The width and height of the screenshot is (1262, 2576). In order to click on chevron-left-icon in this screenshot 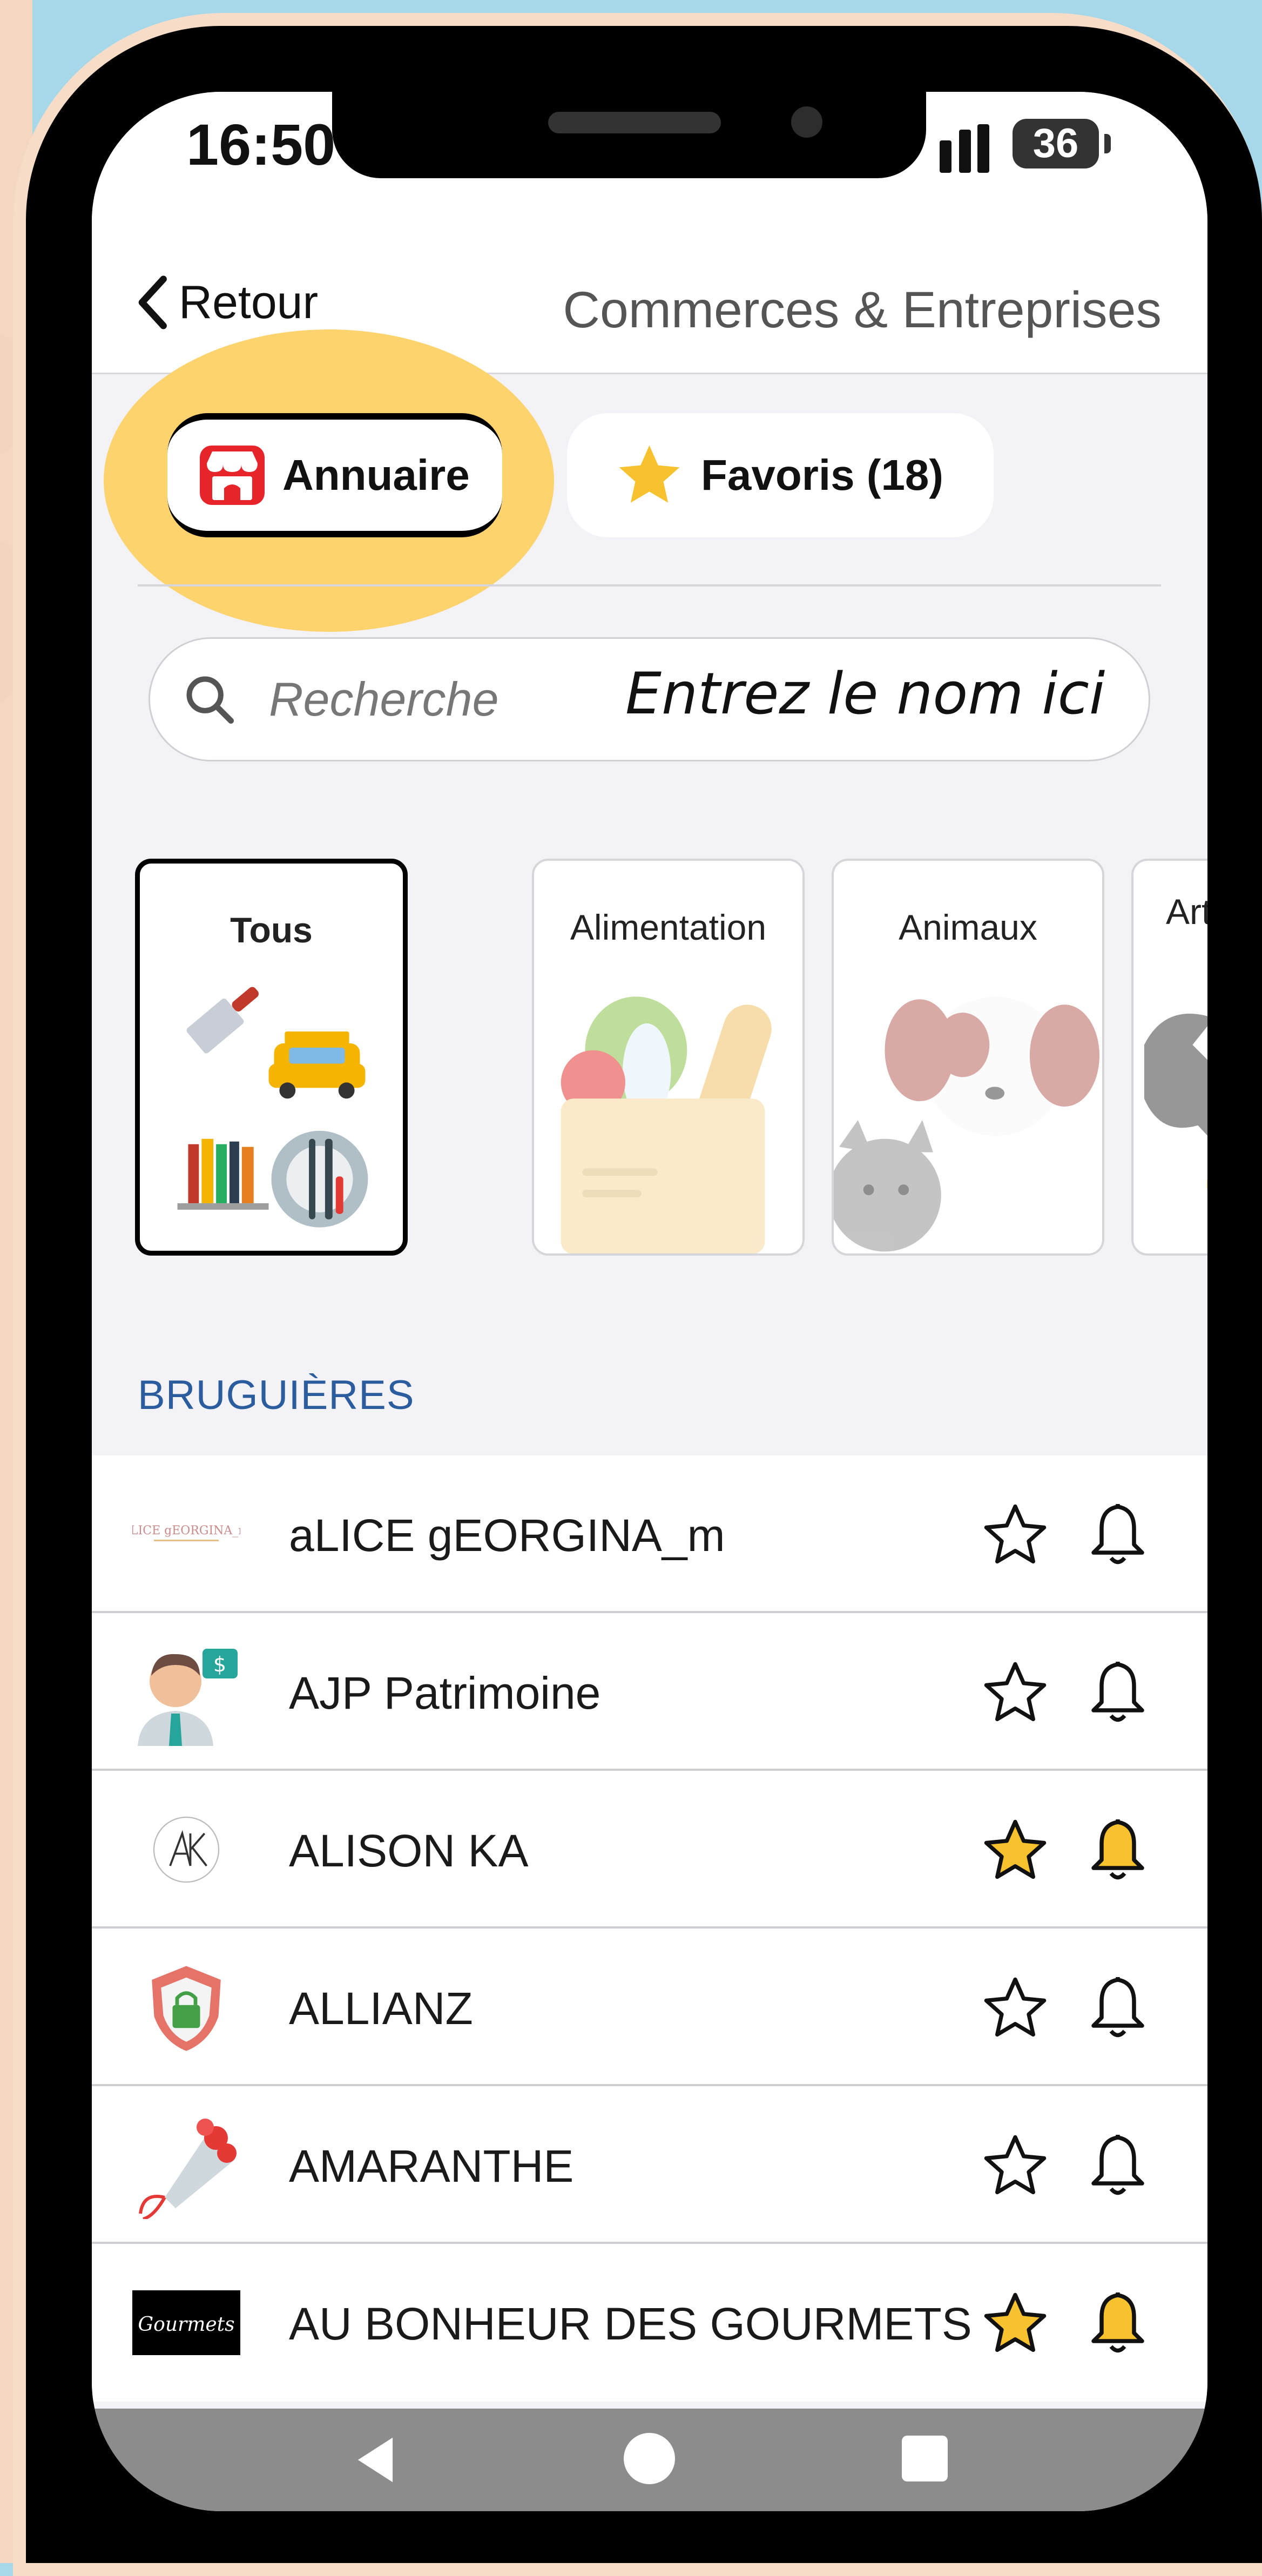, I will do `click(152, 302)`.